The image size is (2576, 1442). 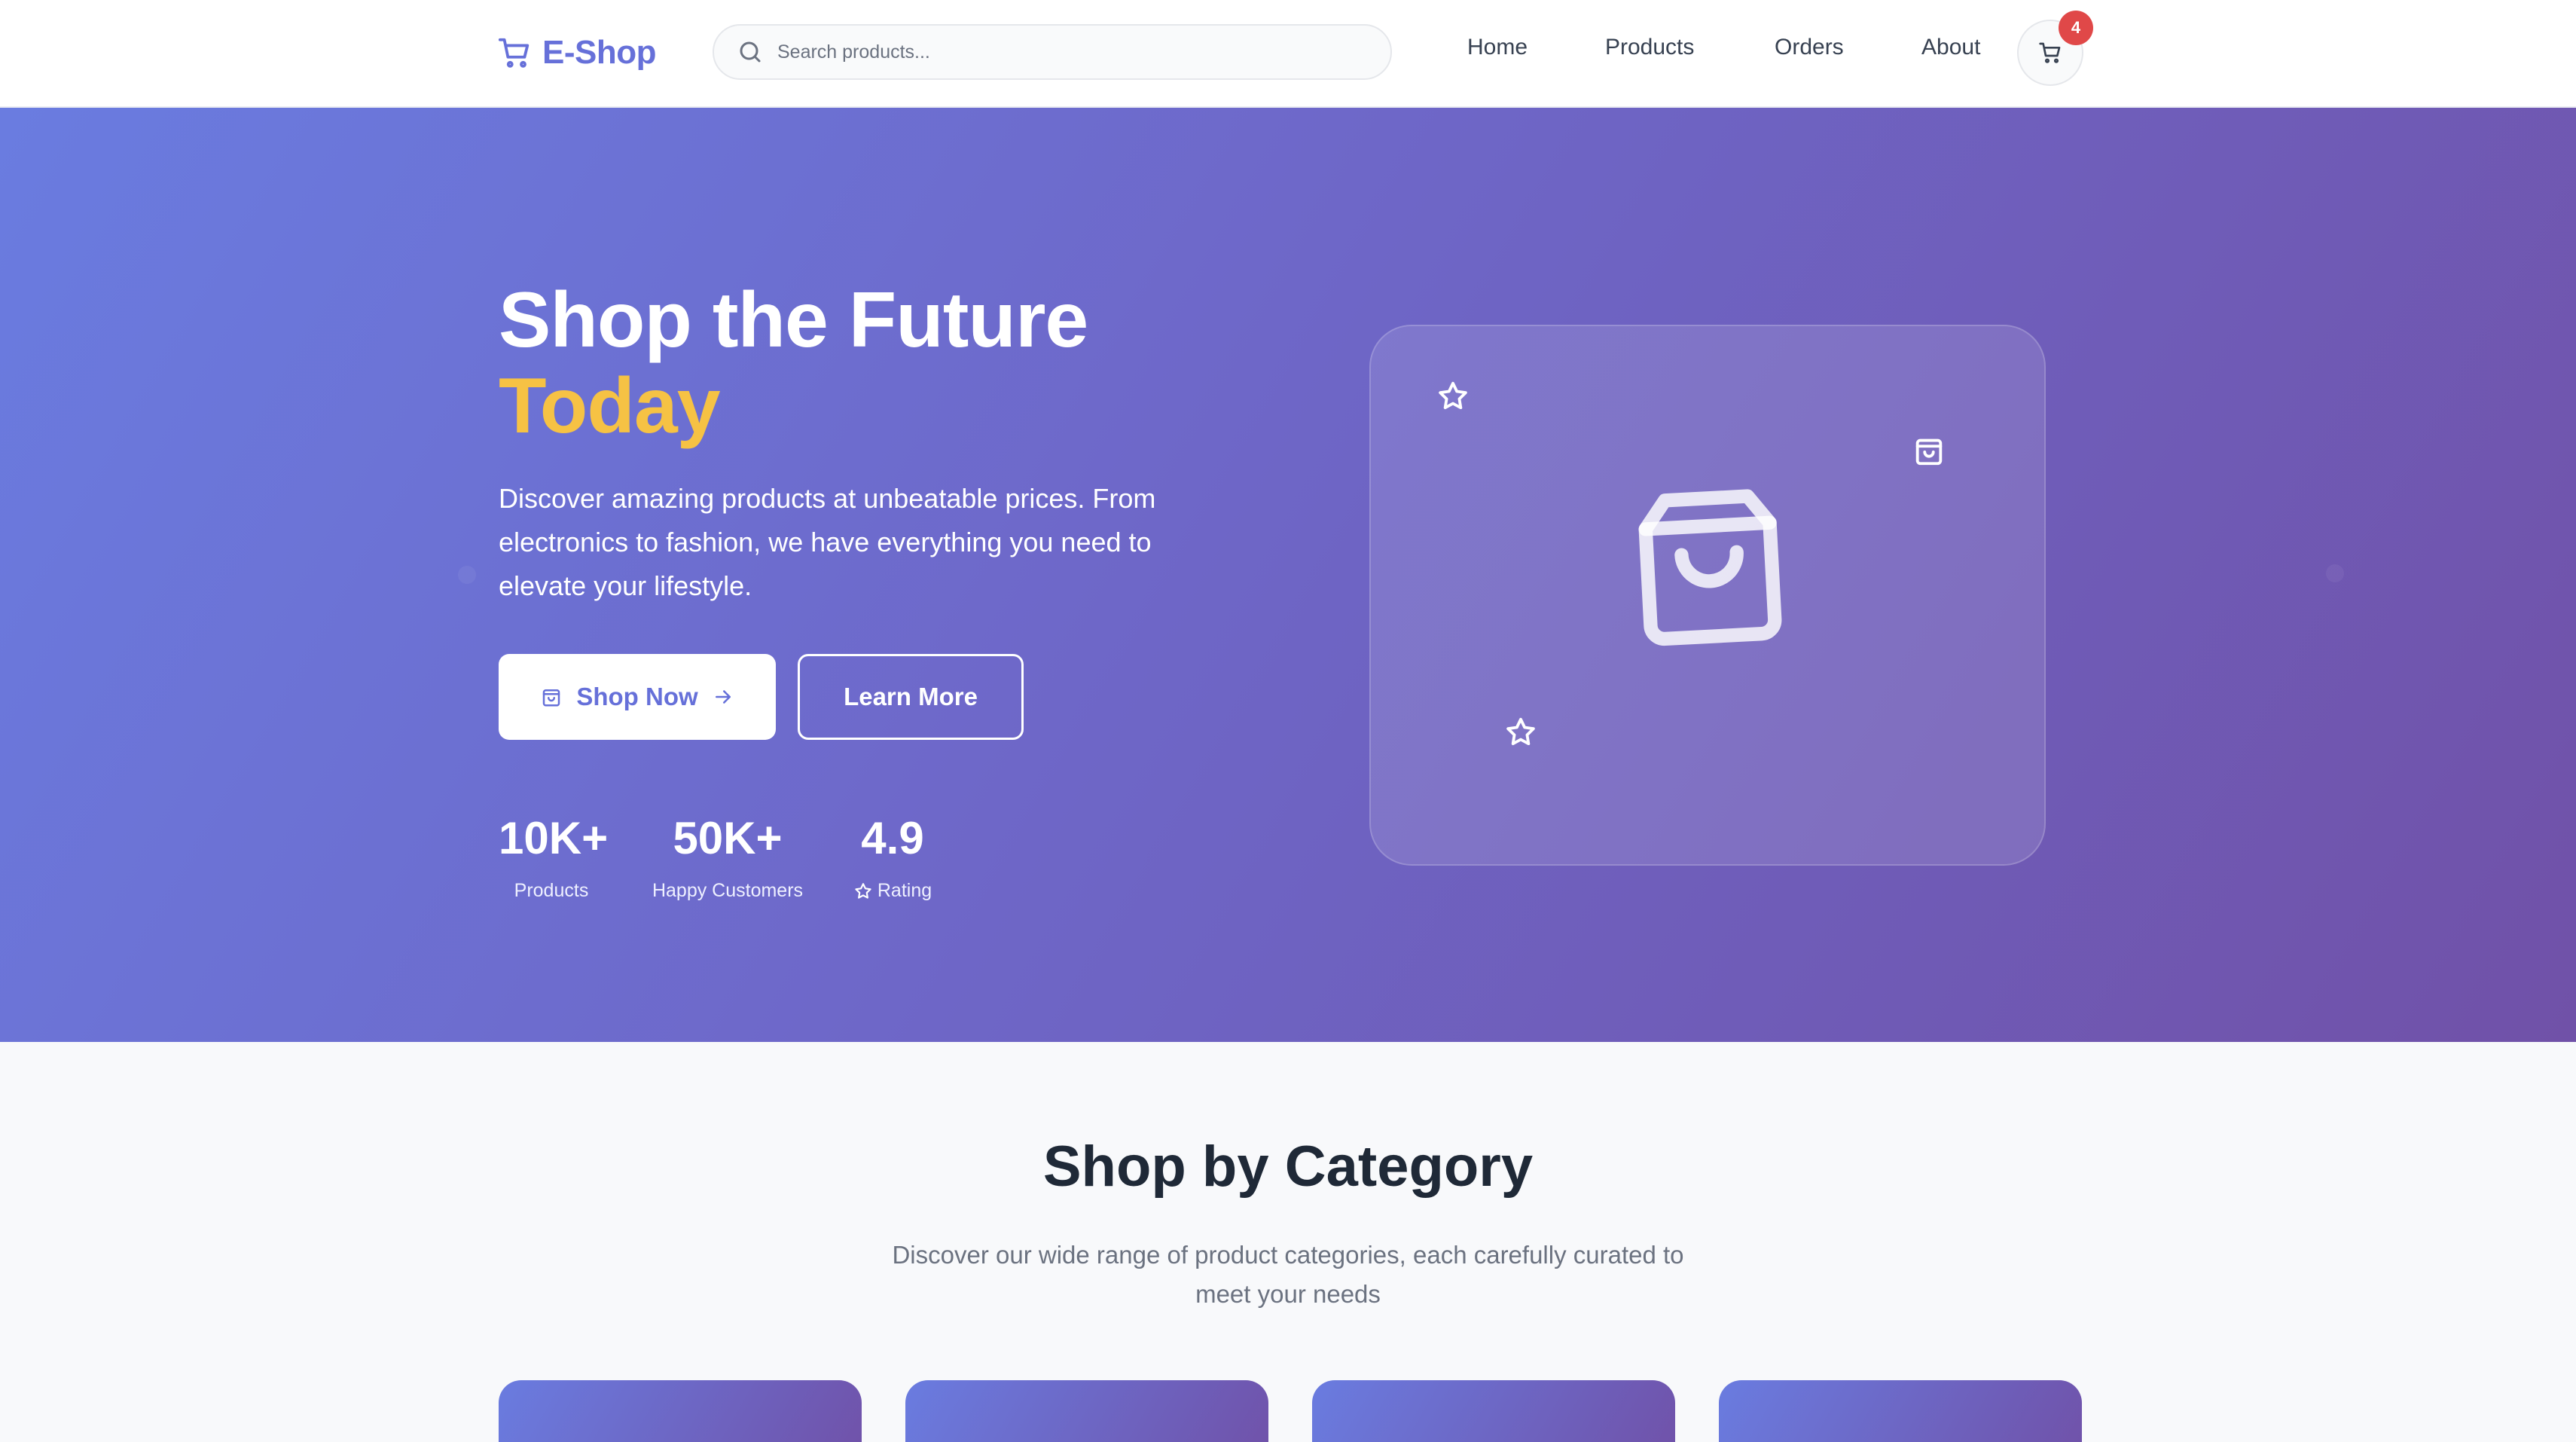 I want to click on nav-home: Home, so click(x=1498, y=48).